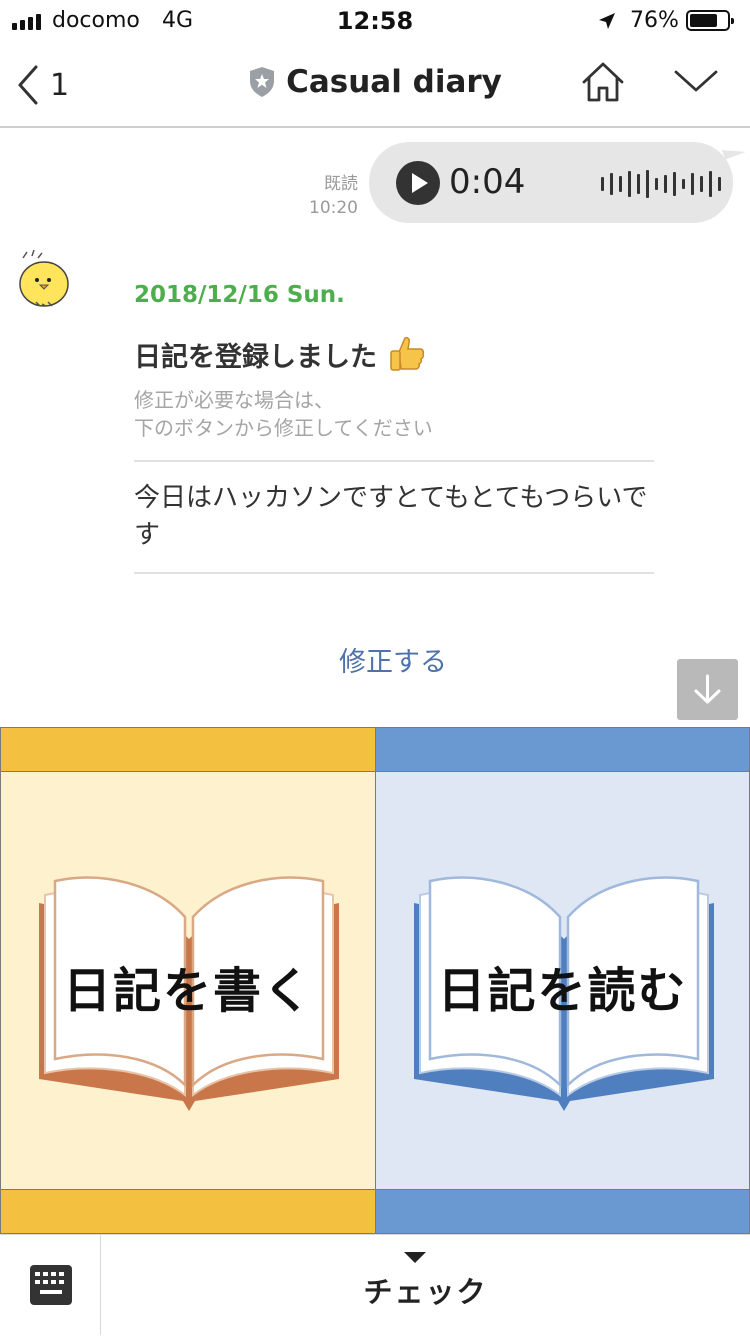 The width and height of the screenshot is (750, 1339). Describe the element at coordinates (324, 196) in the screenshot. I see `read-receipt: 既読 10:20` at that location.